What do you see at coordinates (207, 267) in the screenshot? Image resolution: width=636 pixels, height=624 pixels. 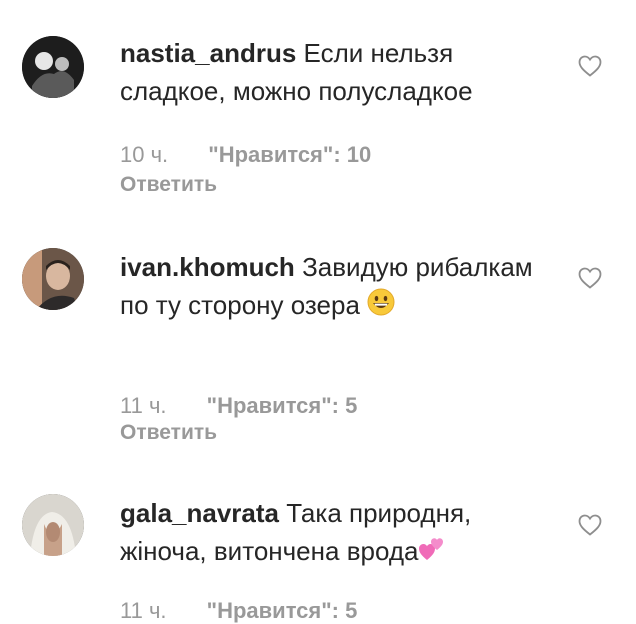 I see `comment-username: ivan.khomuch` at bounding box center [207, 267].